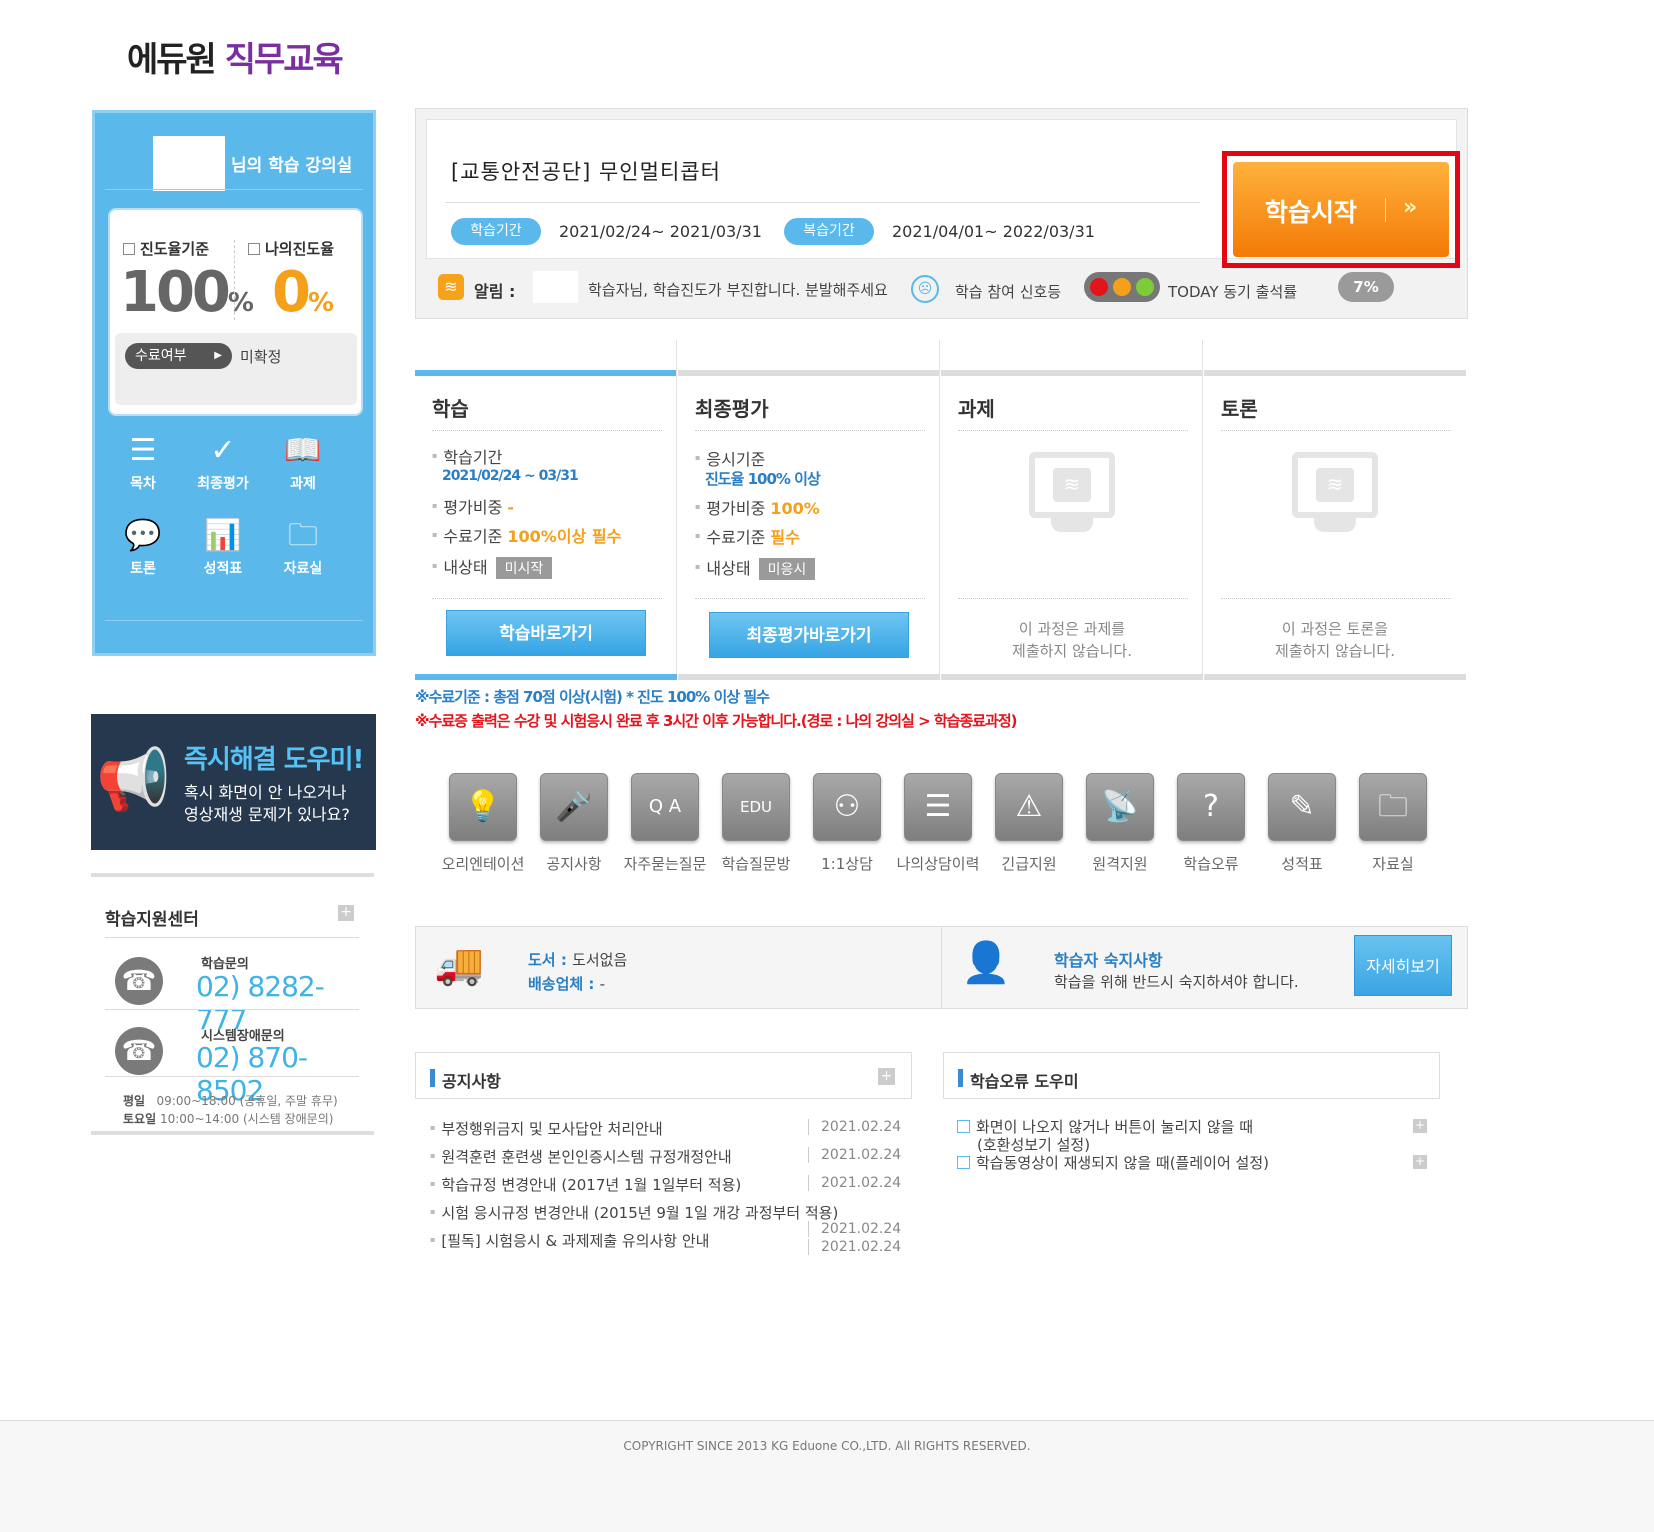 This screenshot has width=1654, height=1532. Describe the element at coordinates (1393, 823) in the screenshot. I see `archive-menu: 🗀 자료실` at that location.